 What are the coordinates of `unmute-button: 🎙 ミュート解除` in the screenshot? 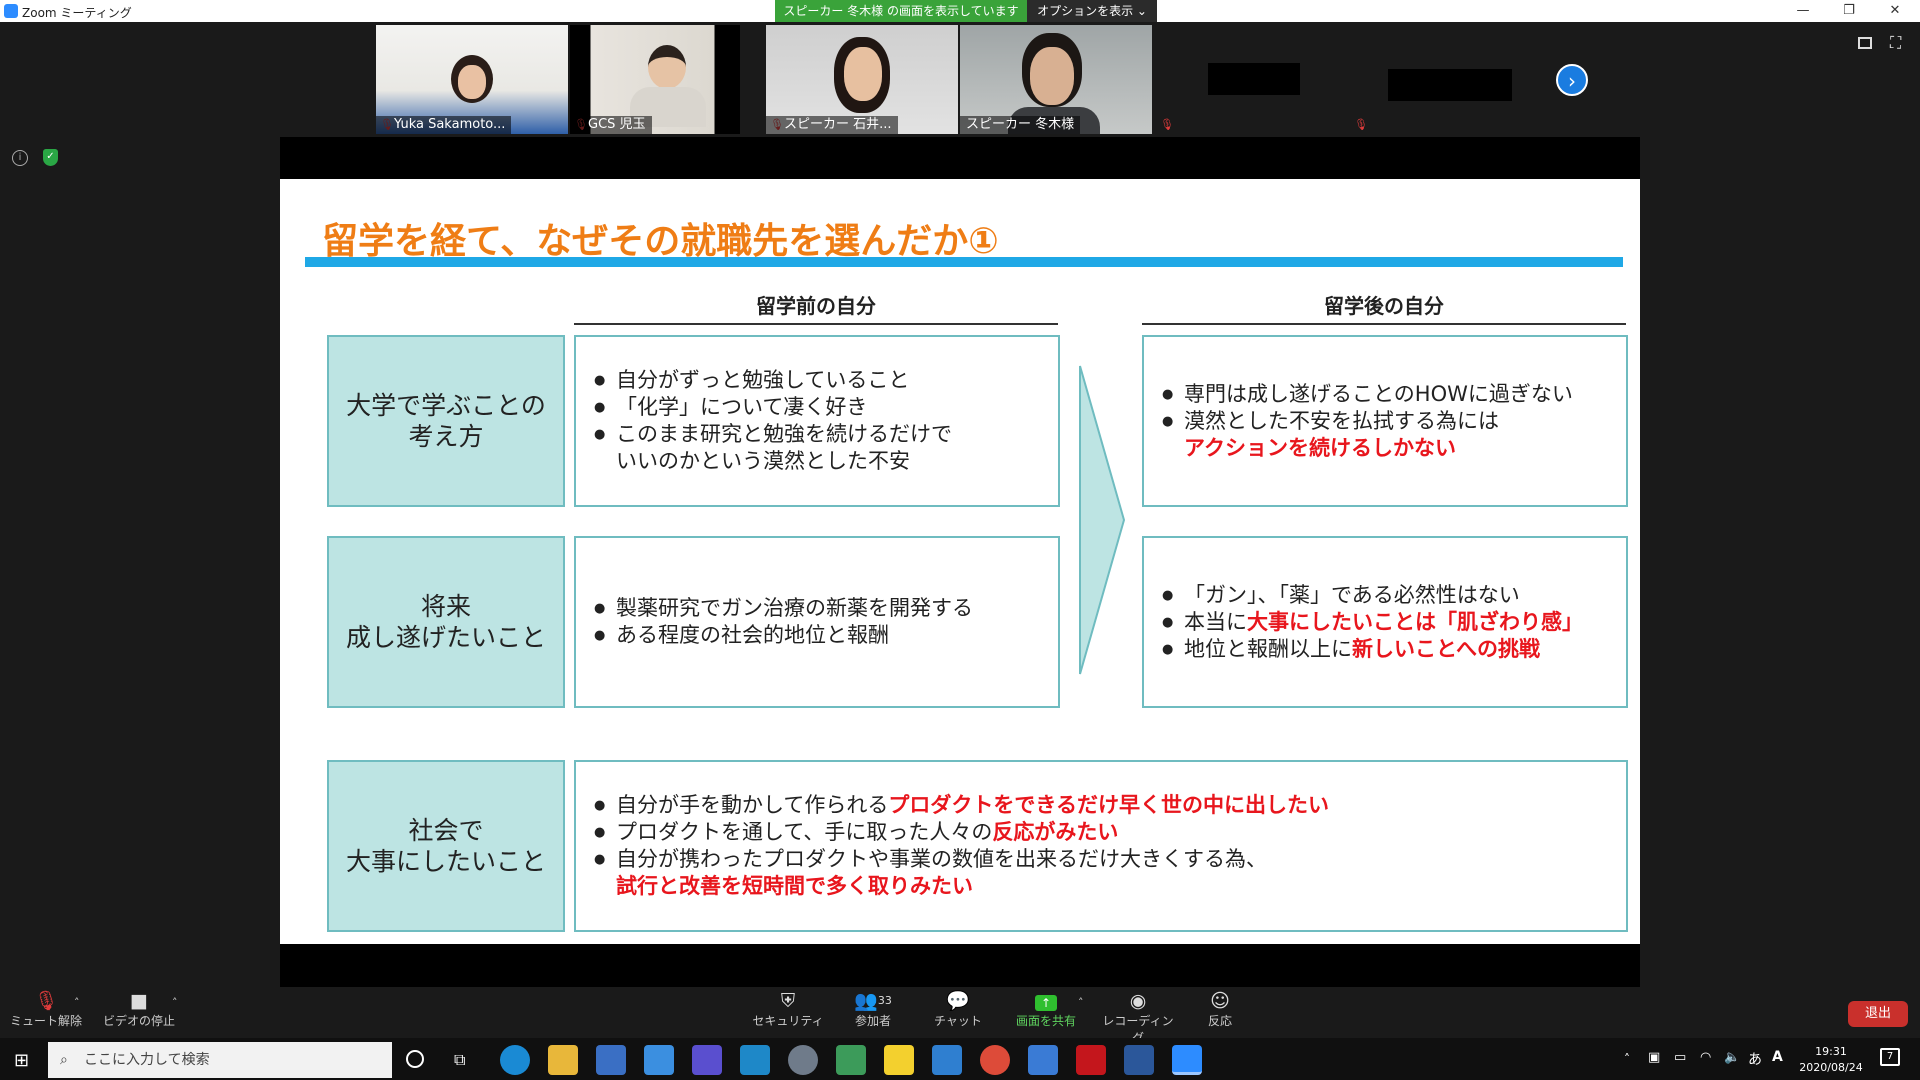 It's located at (46, 1009).